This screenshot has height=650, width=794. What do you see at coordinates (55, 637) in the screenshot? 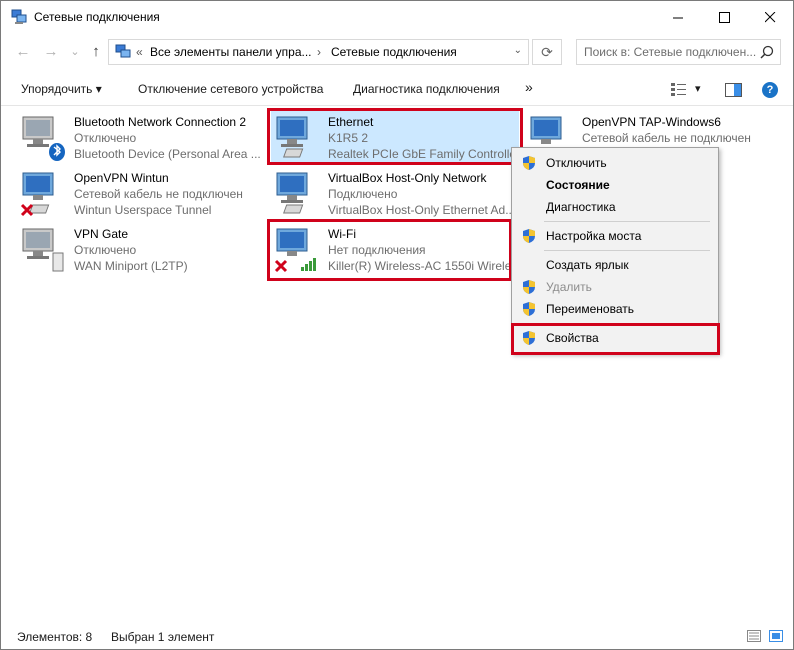
I see `item-count: Элементов: 8` at bounding box center [55, 637].